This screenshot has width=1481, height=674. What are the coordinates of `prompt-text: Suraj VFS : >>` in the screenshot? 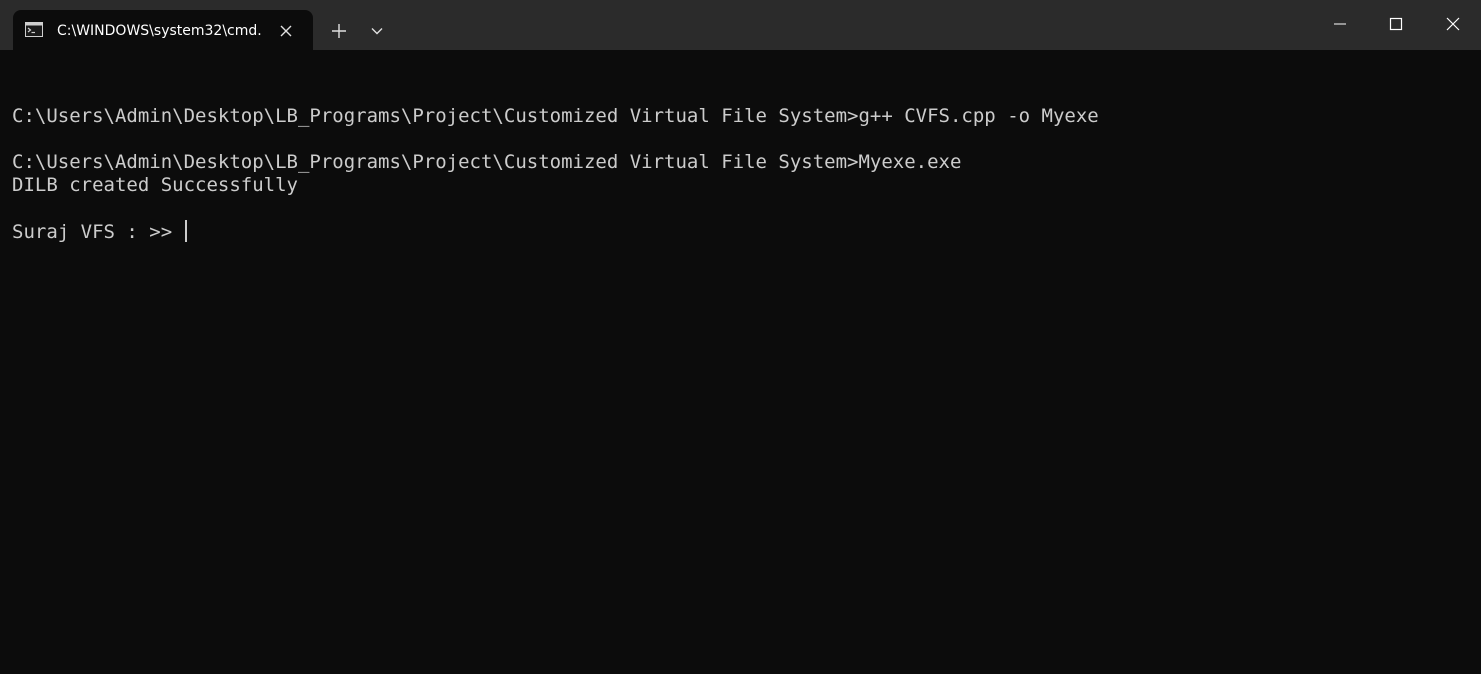 It's located at (98, 232).